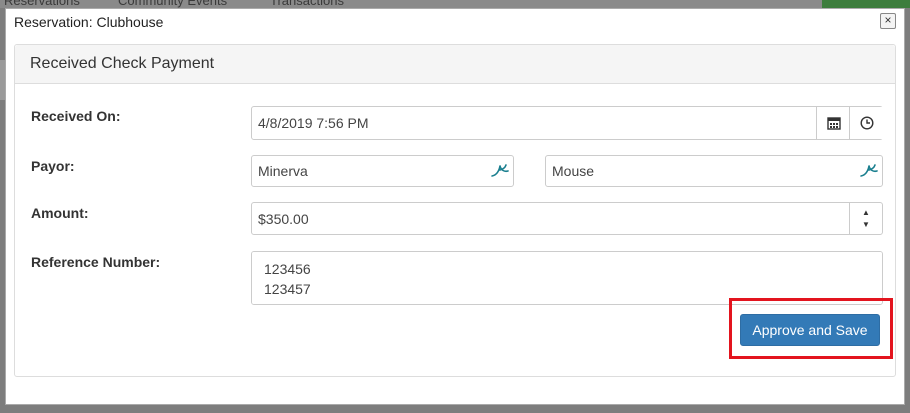 The height and width of the screenshot is (413, 910). What do you see at coordinates (455, 22) in the screenshot?
I see `dialog-titlebar: Reservation: Clubhouse ×` at bounding box center [455, 22].